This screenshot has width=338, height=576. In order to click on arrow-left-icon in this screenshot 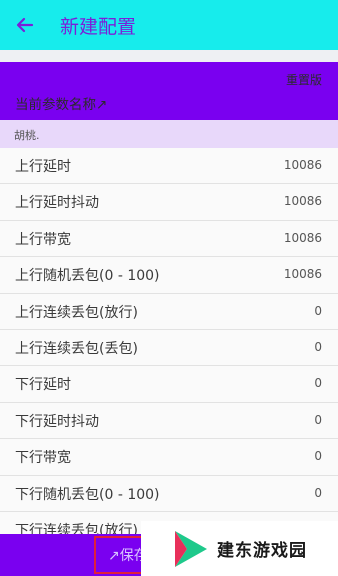, I will do `click(25, 25)`.